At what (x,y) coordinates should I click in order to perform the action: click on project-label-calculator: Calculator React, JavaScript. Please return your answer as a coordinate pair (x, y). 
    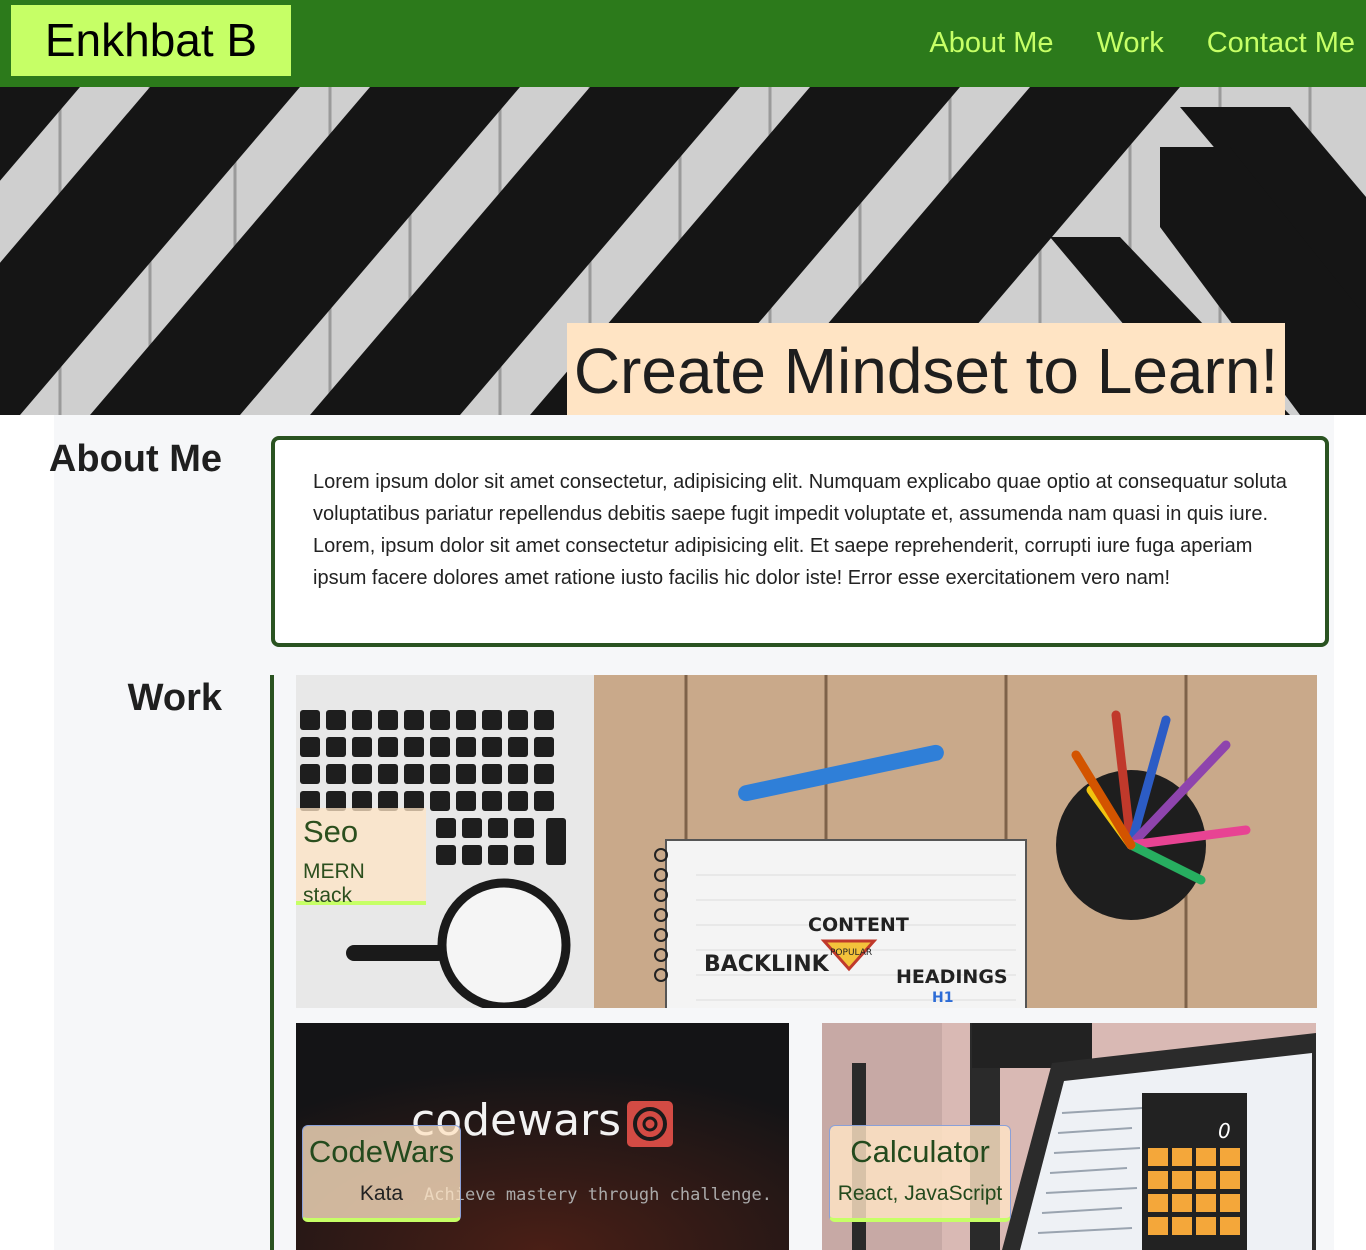
    Looking at the image, I should click on (920, 1173).